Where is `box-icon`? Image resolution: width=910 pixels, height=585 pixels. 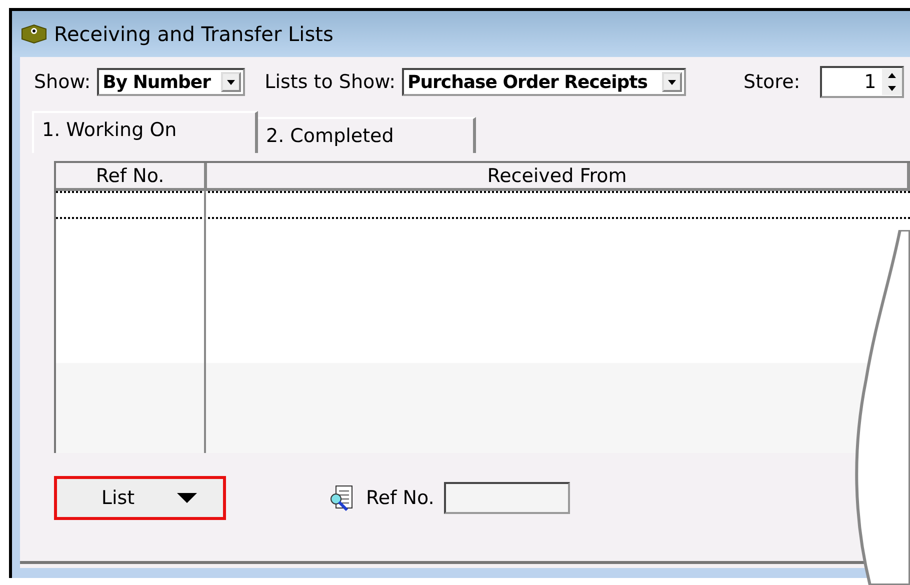 box-icon is located at coordinates (34, 34).